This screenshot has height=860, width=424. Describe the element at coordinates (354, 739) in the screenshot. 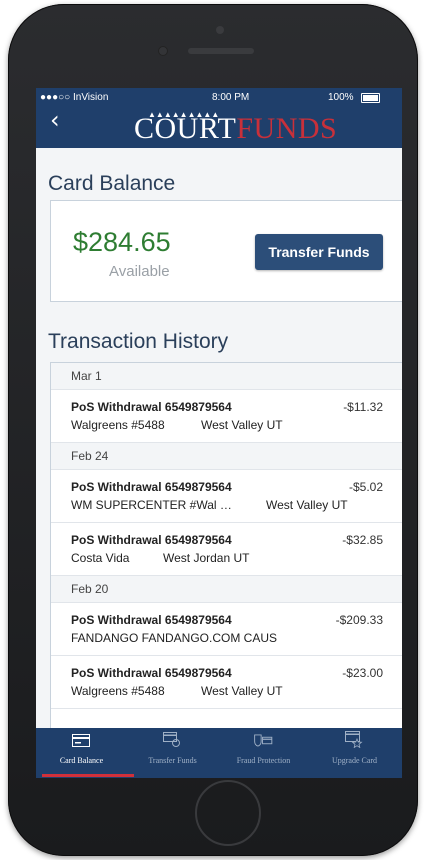

I see `star-card-icon` at that location.